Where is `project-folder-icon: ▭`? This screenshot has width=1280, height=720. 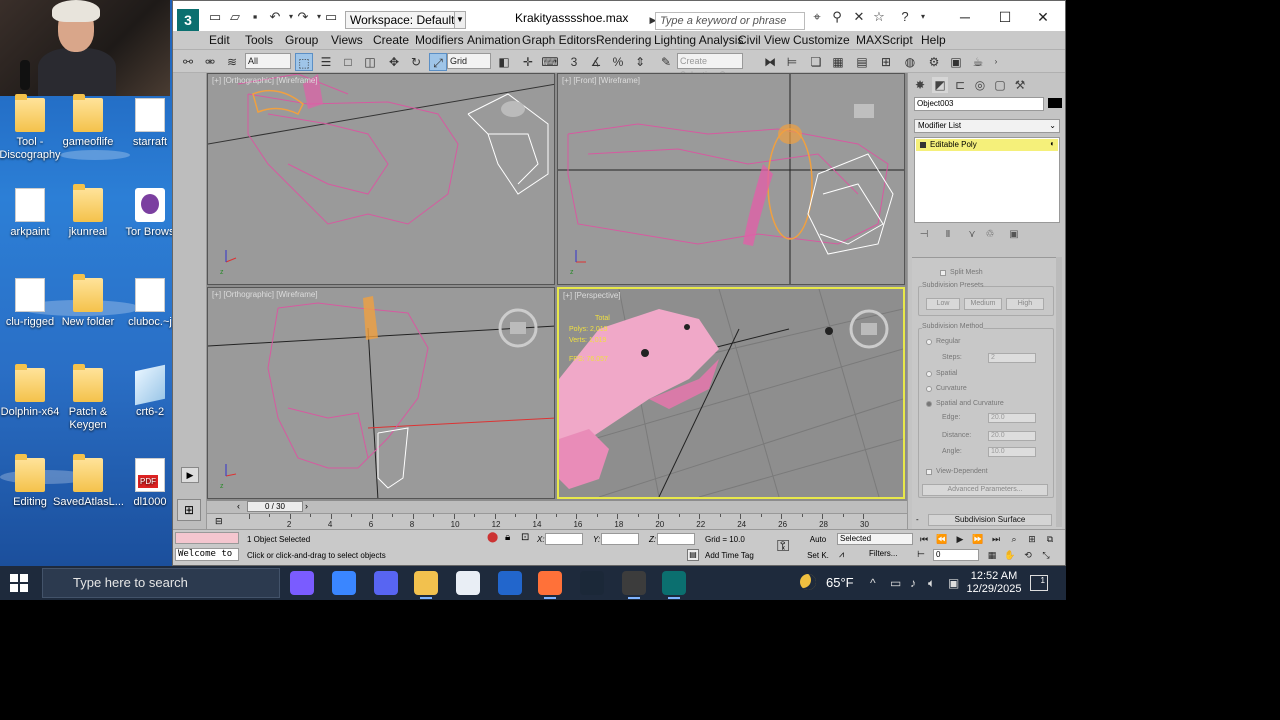 project-folder-icon: ▭ is located at coordinates (331, 17).